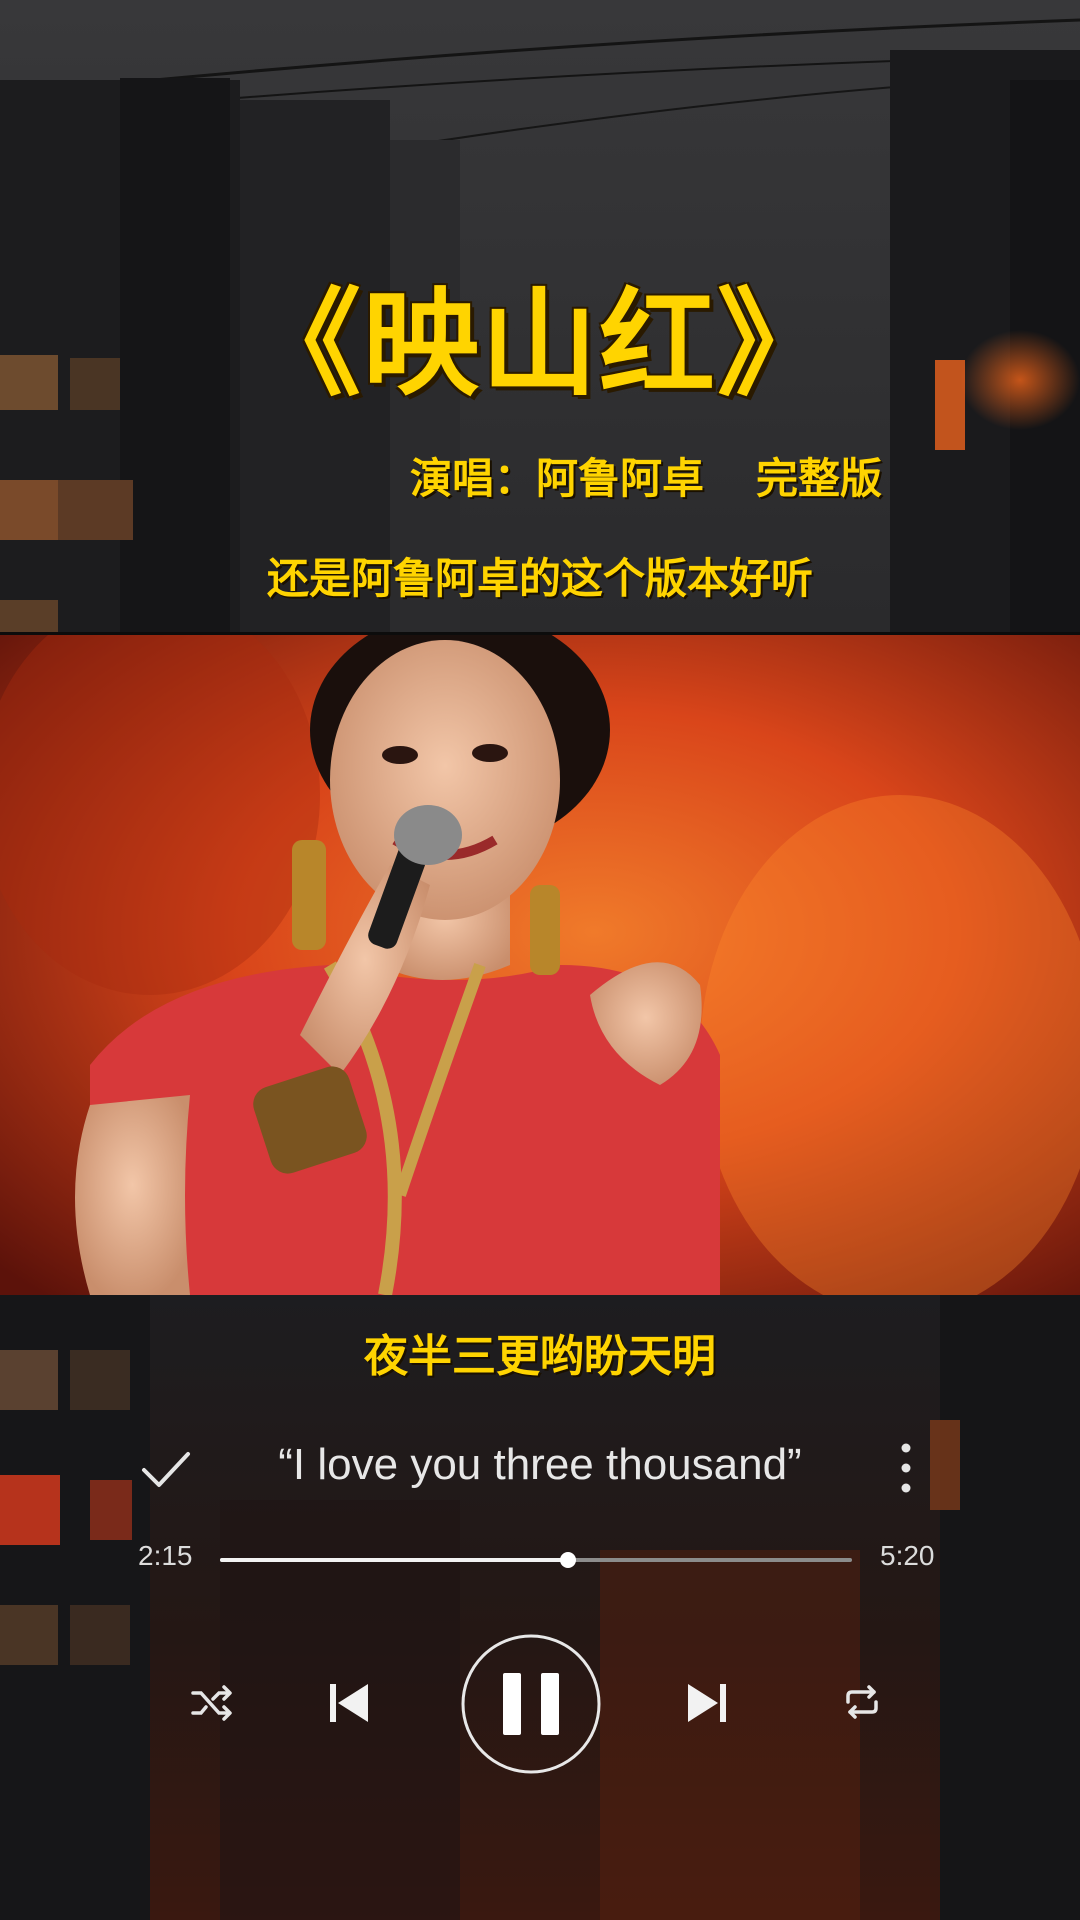 This screenshot has width=1080, height=1920. I want to click on singer-credit: 演唱：阿鲁阿卓 完整版, so click(646, 475).